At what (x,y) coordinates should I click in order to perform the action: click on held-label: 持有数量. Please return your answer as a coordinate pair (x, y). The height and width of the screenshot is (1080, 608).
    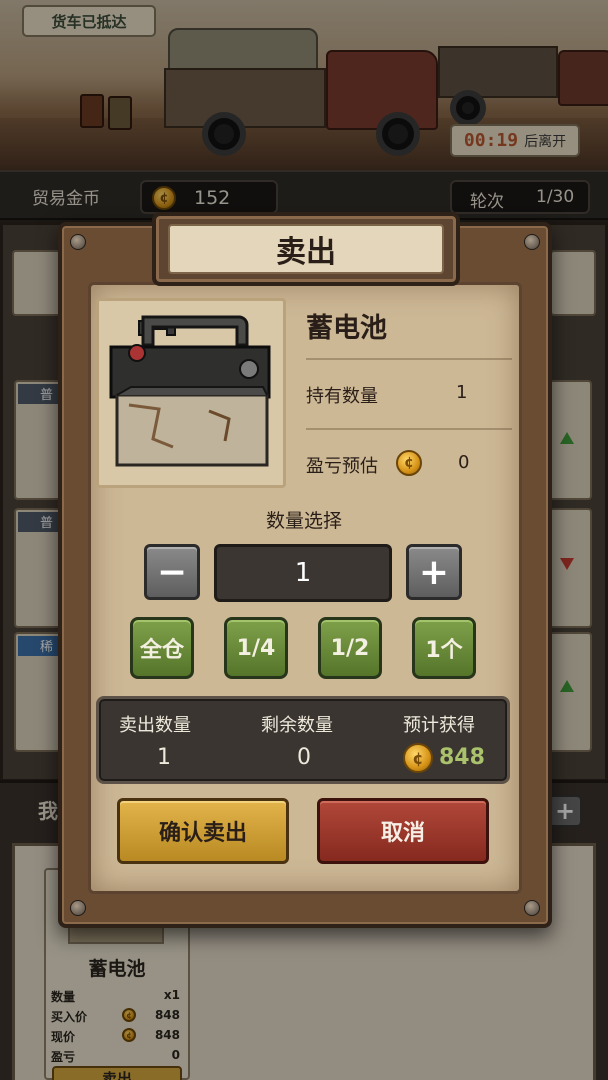
    Looking at the image, I should click on (342, 396).